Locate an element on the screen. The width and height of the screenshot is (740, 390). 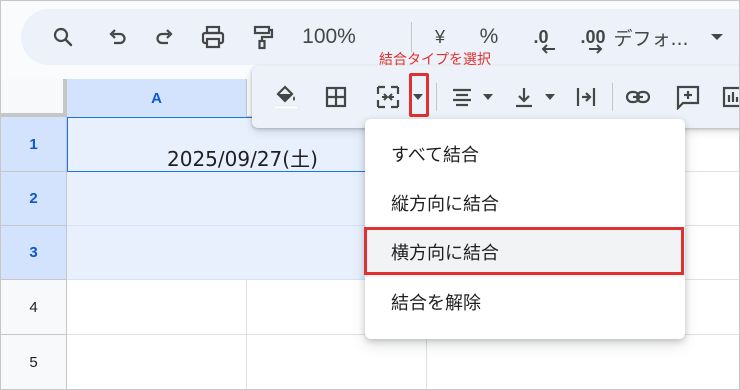
cell-c5 is located at coordinates (583, 362).